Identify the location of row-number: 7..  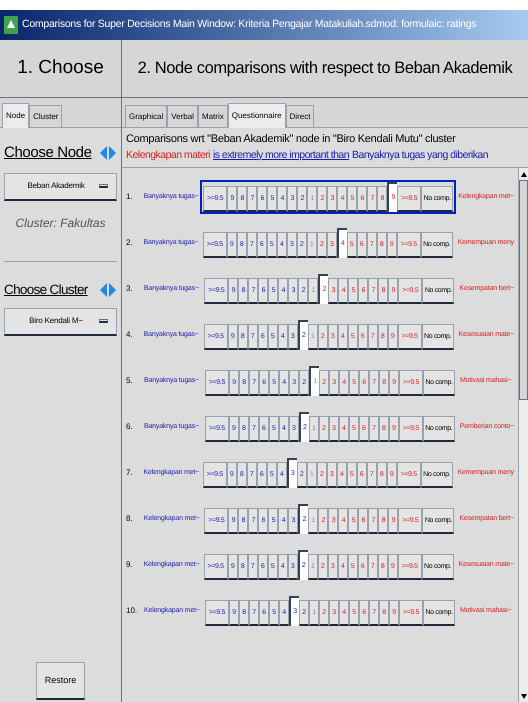
(130, 473).